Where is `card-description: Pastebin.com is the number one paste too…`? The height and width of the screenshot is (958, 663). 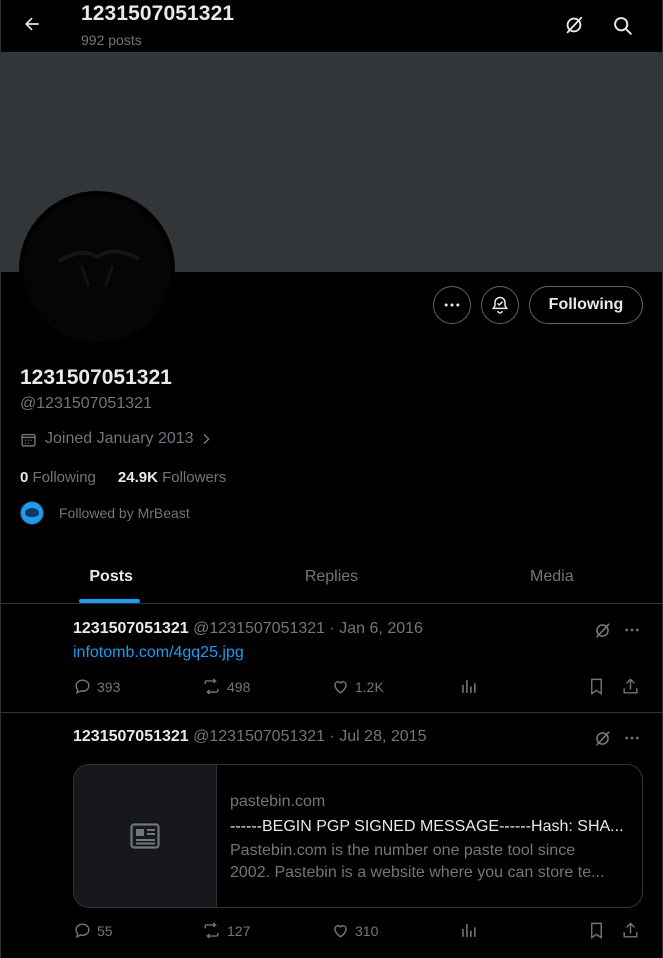 card-description: Pastebin.com is the number one paste too… is located at coordinates (430, 862).